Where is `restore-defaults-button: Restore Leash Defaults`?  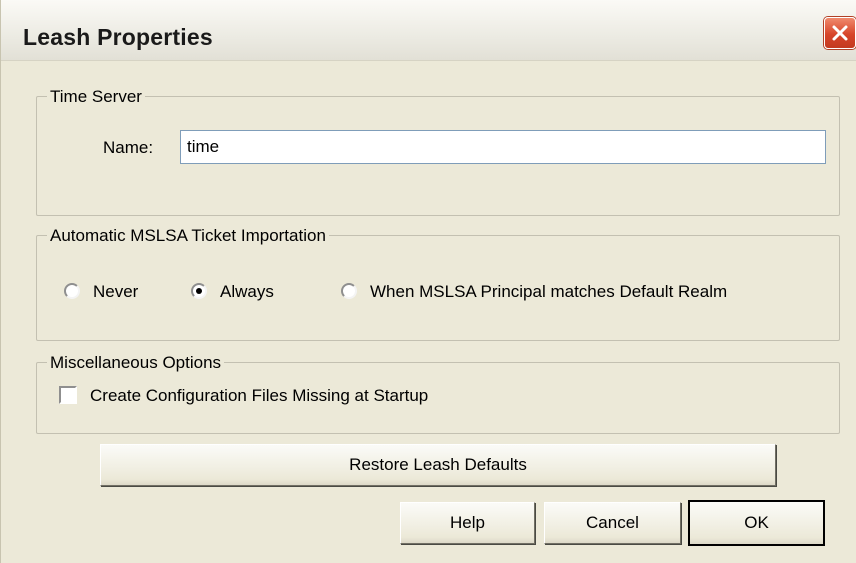
restore-defaults-button: Restore Leash Defaults is located at coordinates (438, 465).